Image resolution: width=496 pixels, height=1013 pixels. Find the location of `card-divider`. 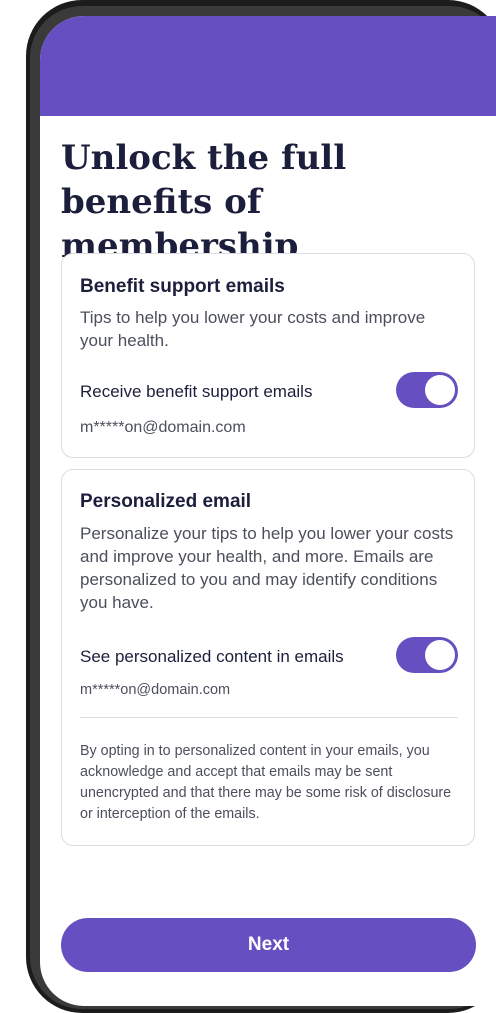

card-divider is located at coordinates (269, 717).